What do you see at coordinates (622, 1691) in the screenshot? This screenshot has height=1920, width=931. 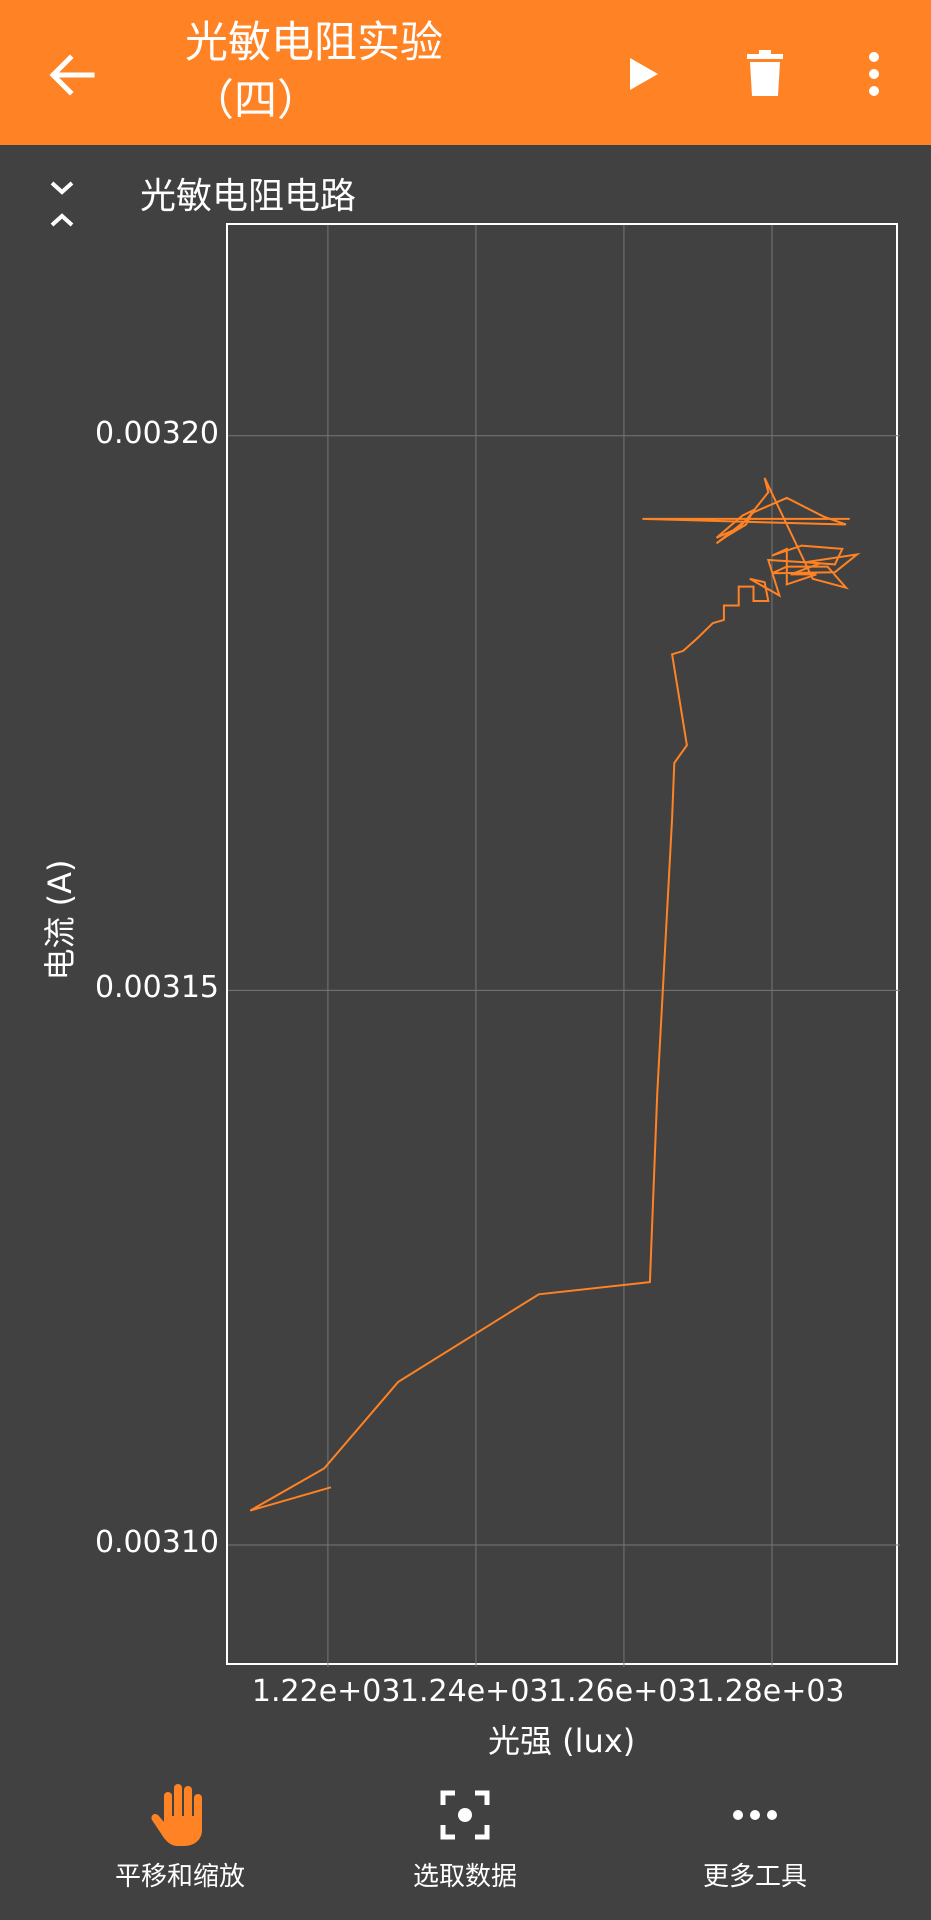 I see `x-tick-label: 1.26e+03` at bounding box center [622, 1691].